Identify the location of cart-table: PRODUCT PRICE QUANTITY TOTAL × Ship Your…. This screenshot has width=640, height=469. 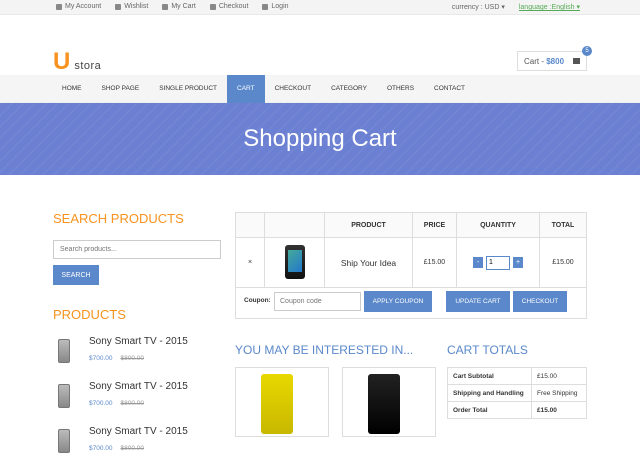
(411, 250).